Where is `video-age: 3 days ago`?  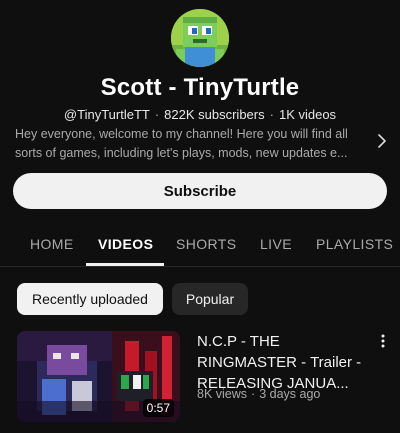 video-age: 3 days ago is located at coordinates (290, 394).